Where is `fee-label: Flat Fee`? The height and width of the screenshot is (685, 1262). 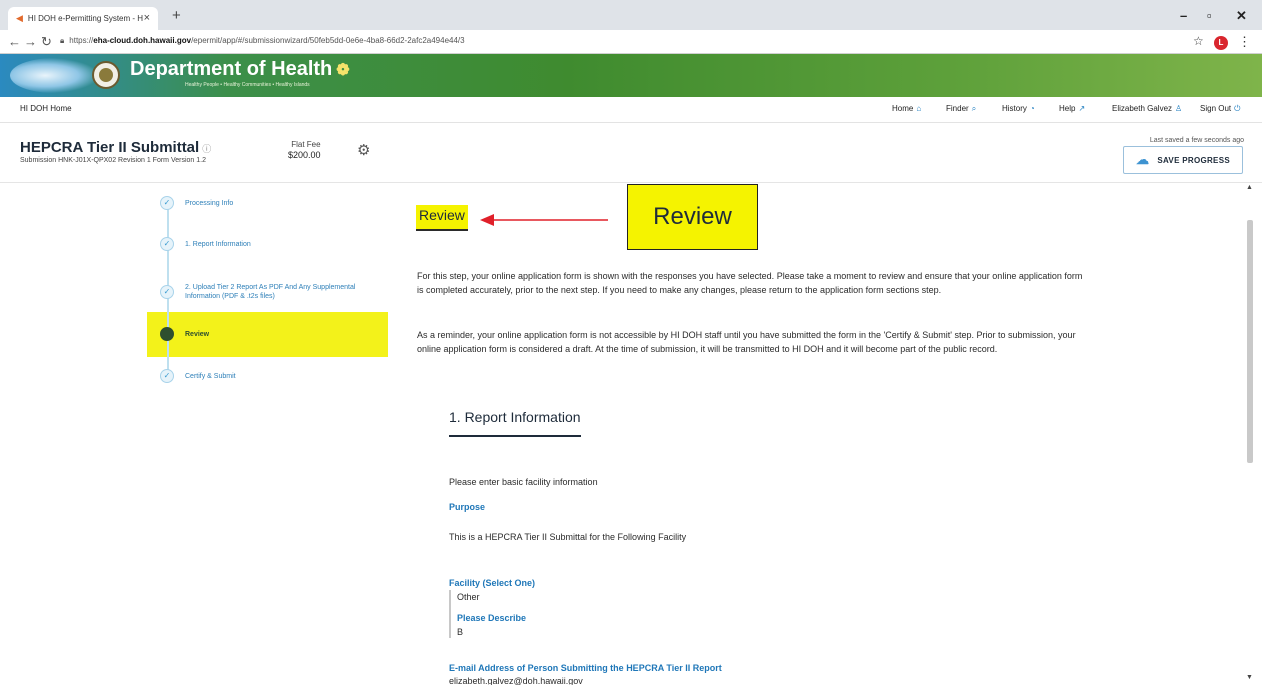 fee-label: Flat Fee is located at coordinates (306, 144).